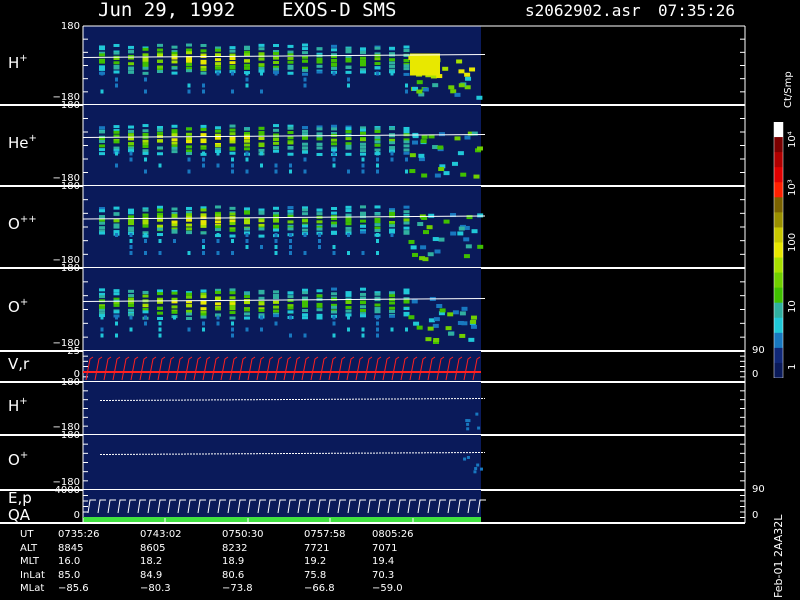  What do you see at coordinates (237, 588) in the screenshot?
I see `ephemeris-value: −73.8` at bounding box center [237, 588].